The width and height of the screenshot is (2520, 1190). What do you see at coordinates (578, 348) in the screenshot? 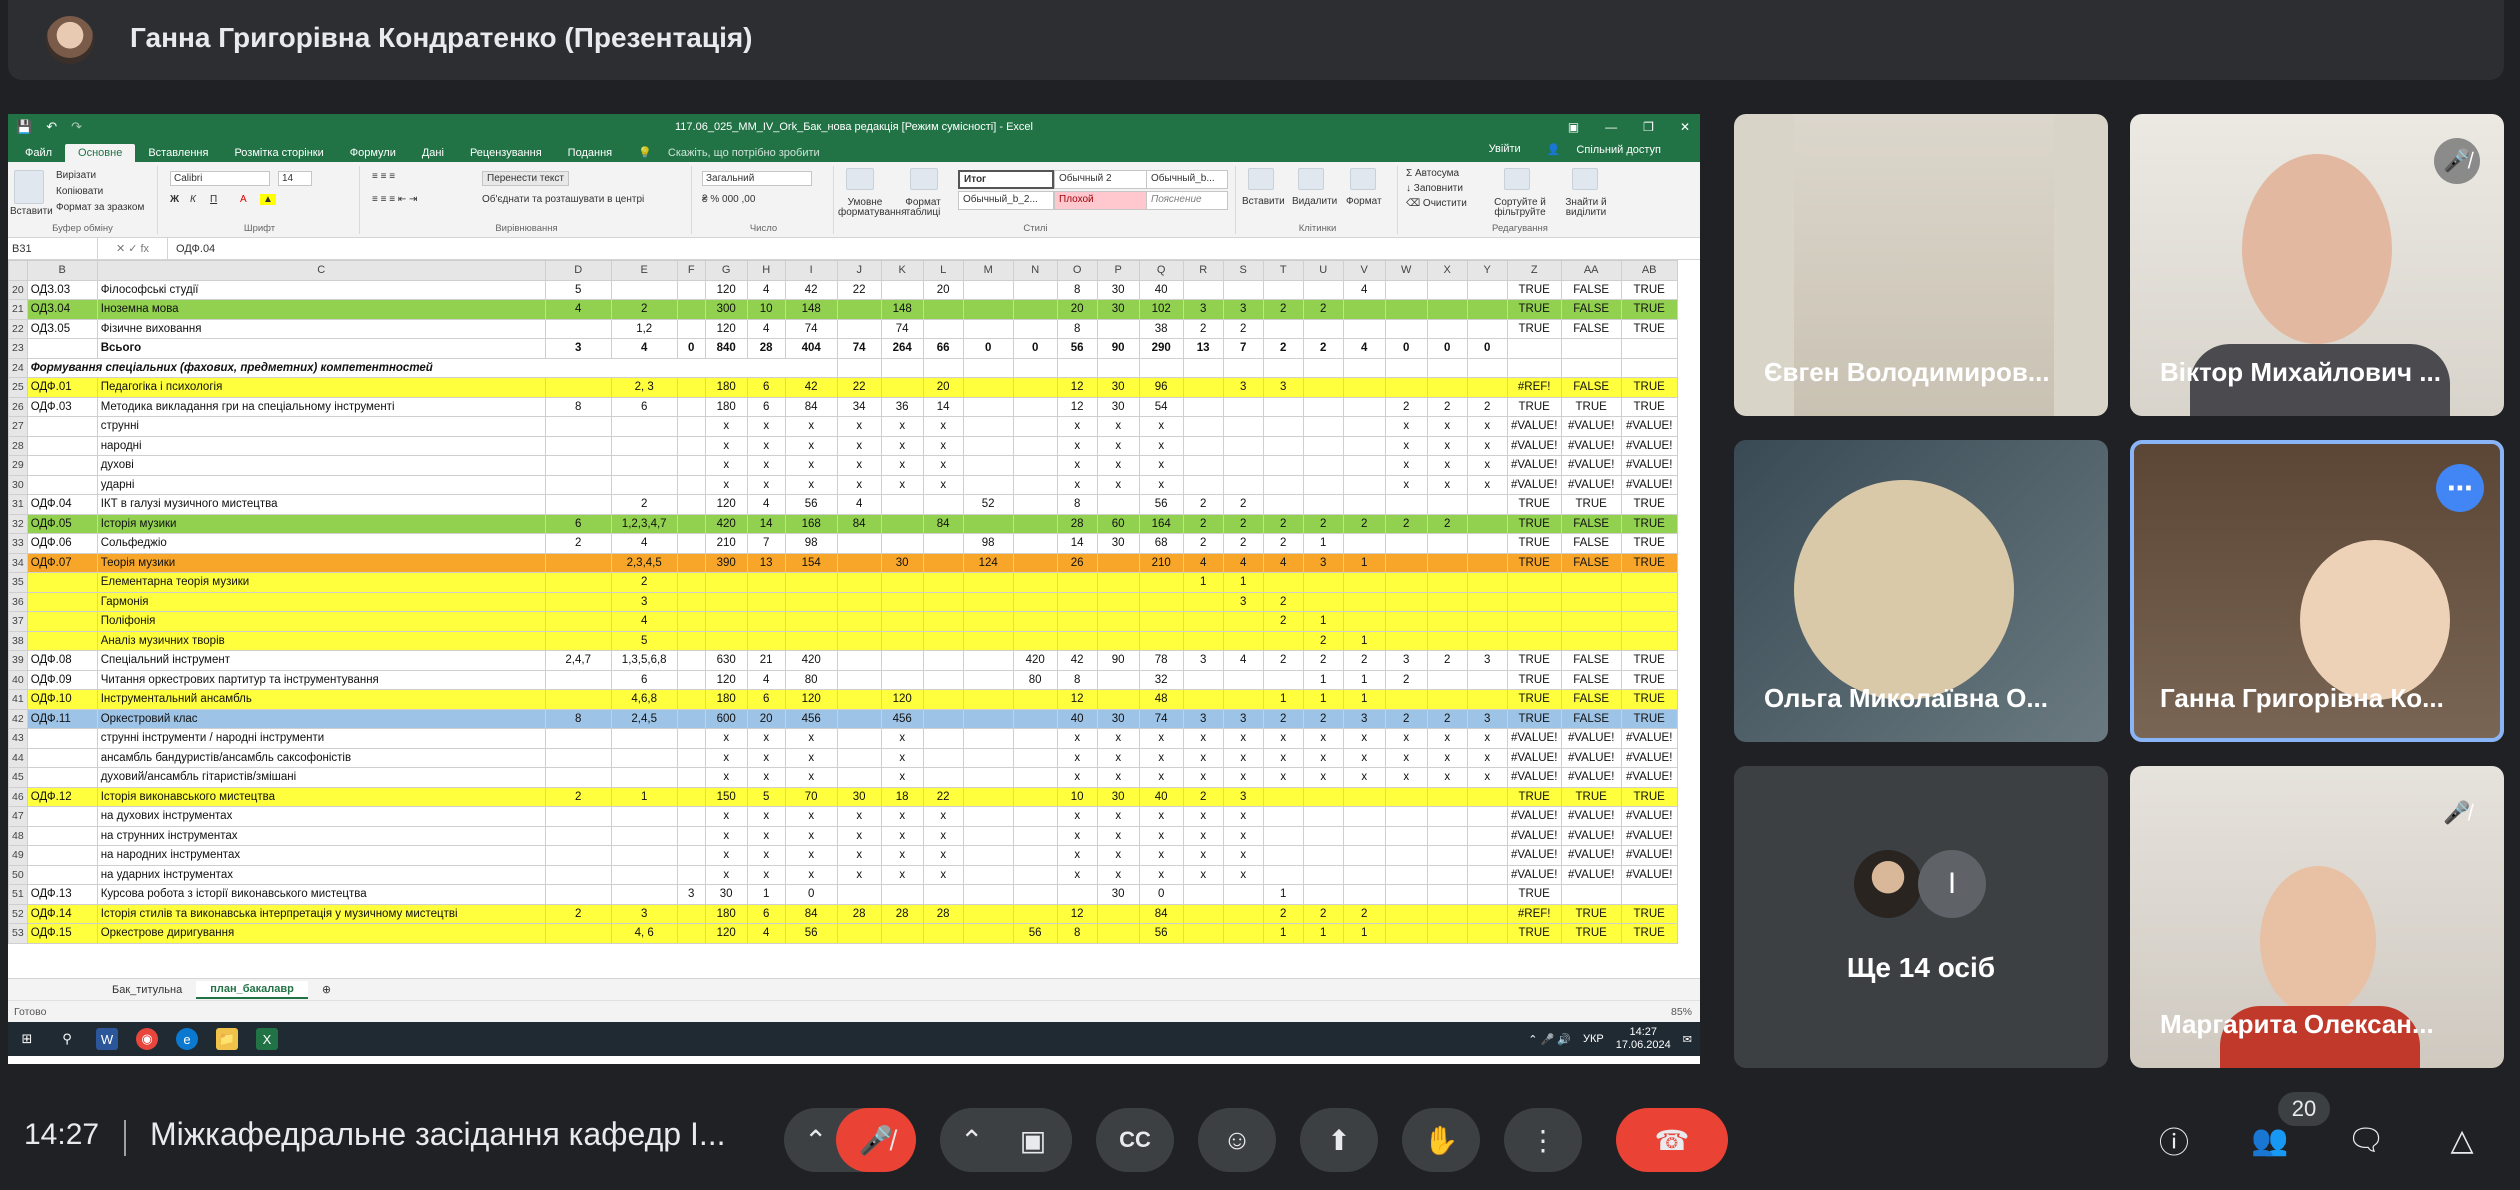
I see `cell: 3` at bounding box center [578, 348].